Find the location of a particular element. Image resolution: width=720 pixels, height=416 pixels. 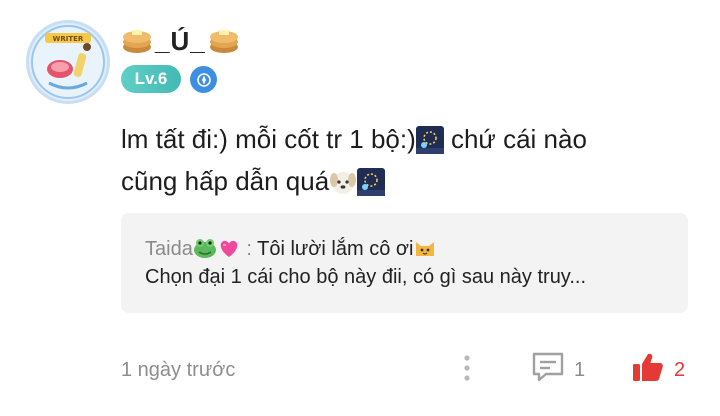

quote-text-line1: Tôi lười lắm cô ơi is located at coordinates (335, 249).